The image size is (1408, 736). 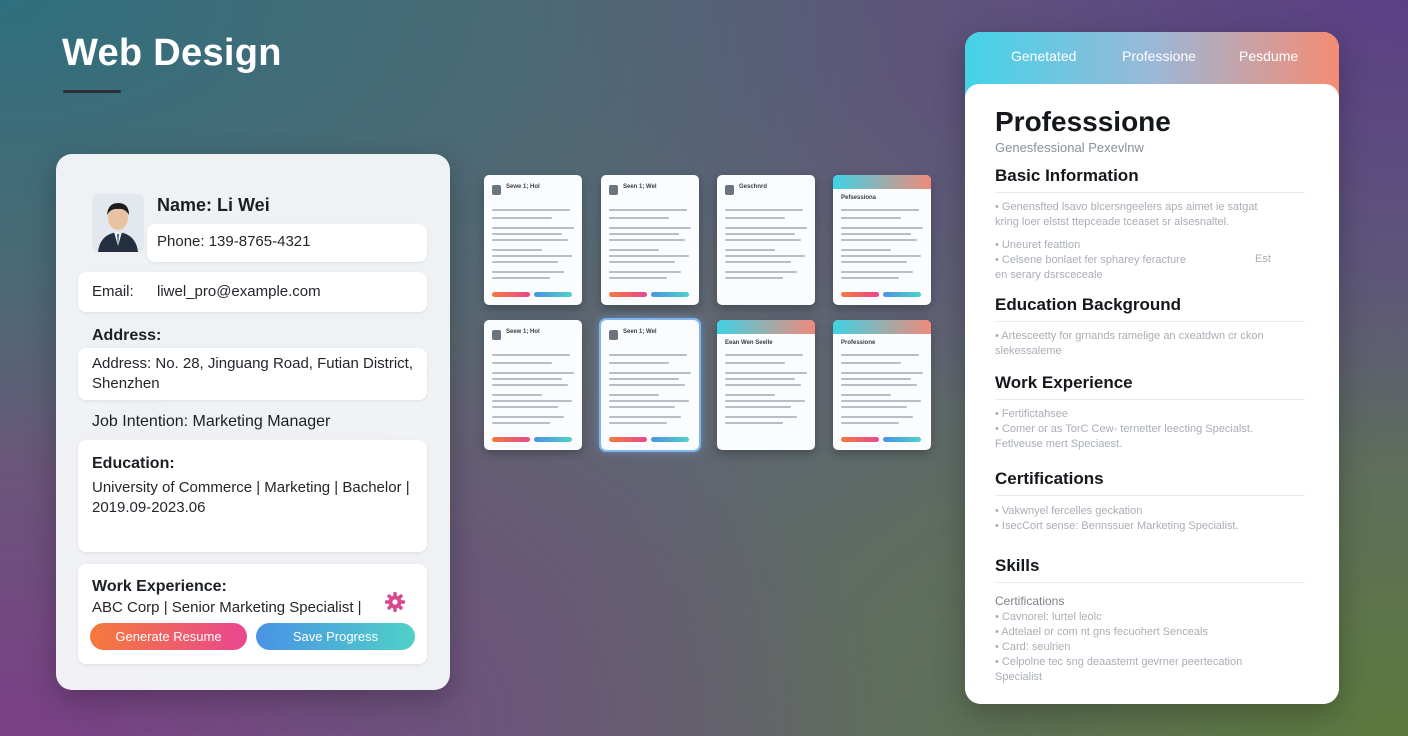 What do you see at coordinates (213, 205) in the screenshot?
I see `name-line: Name: Li Wei` at bounding box center [213, 205].